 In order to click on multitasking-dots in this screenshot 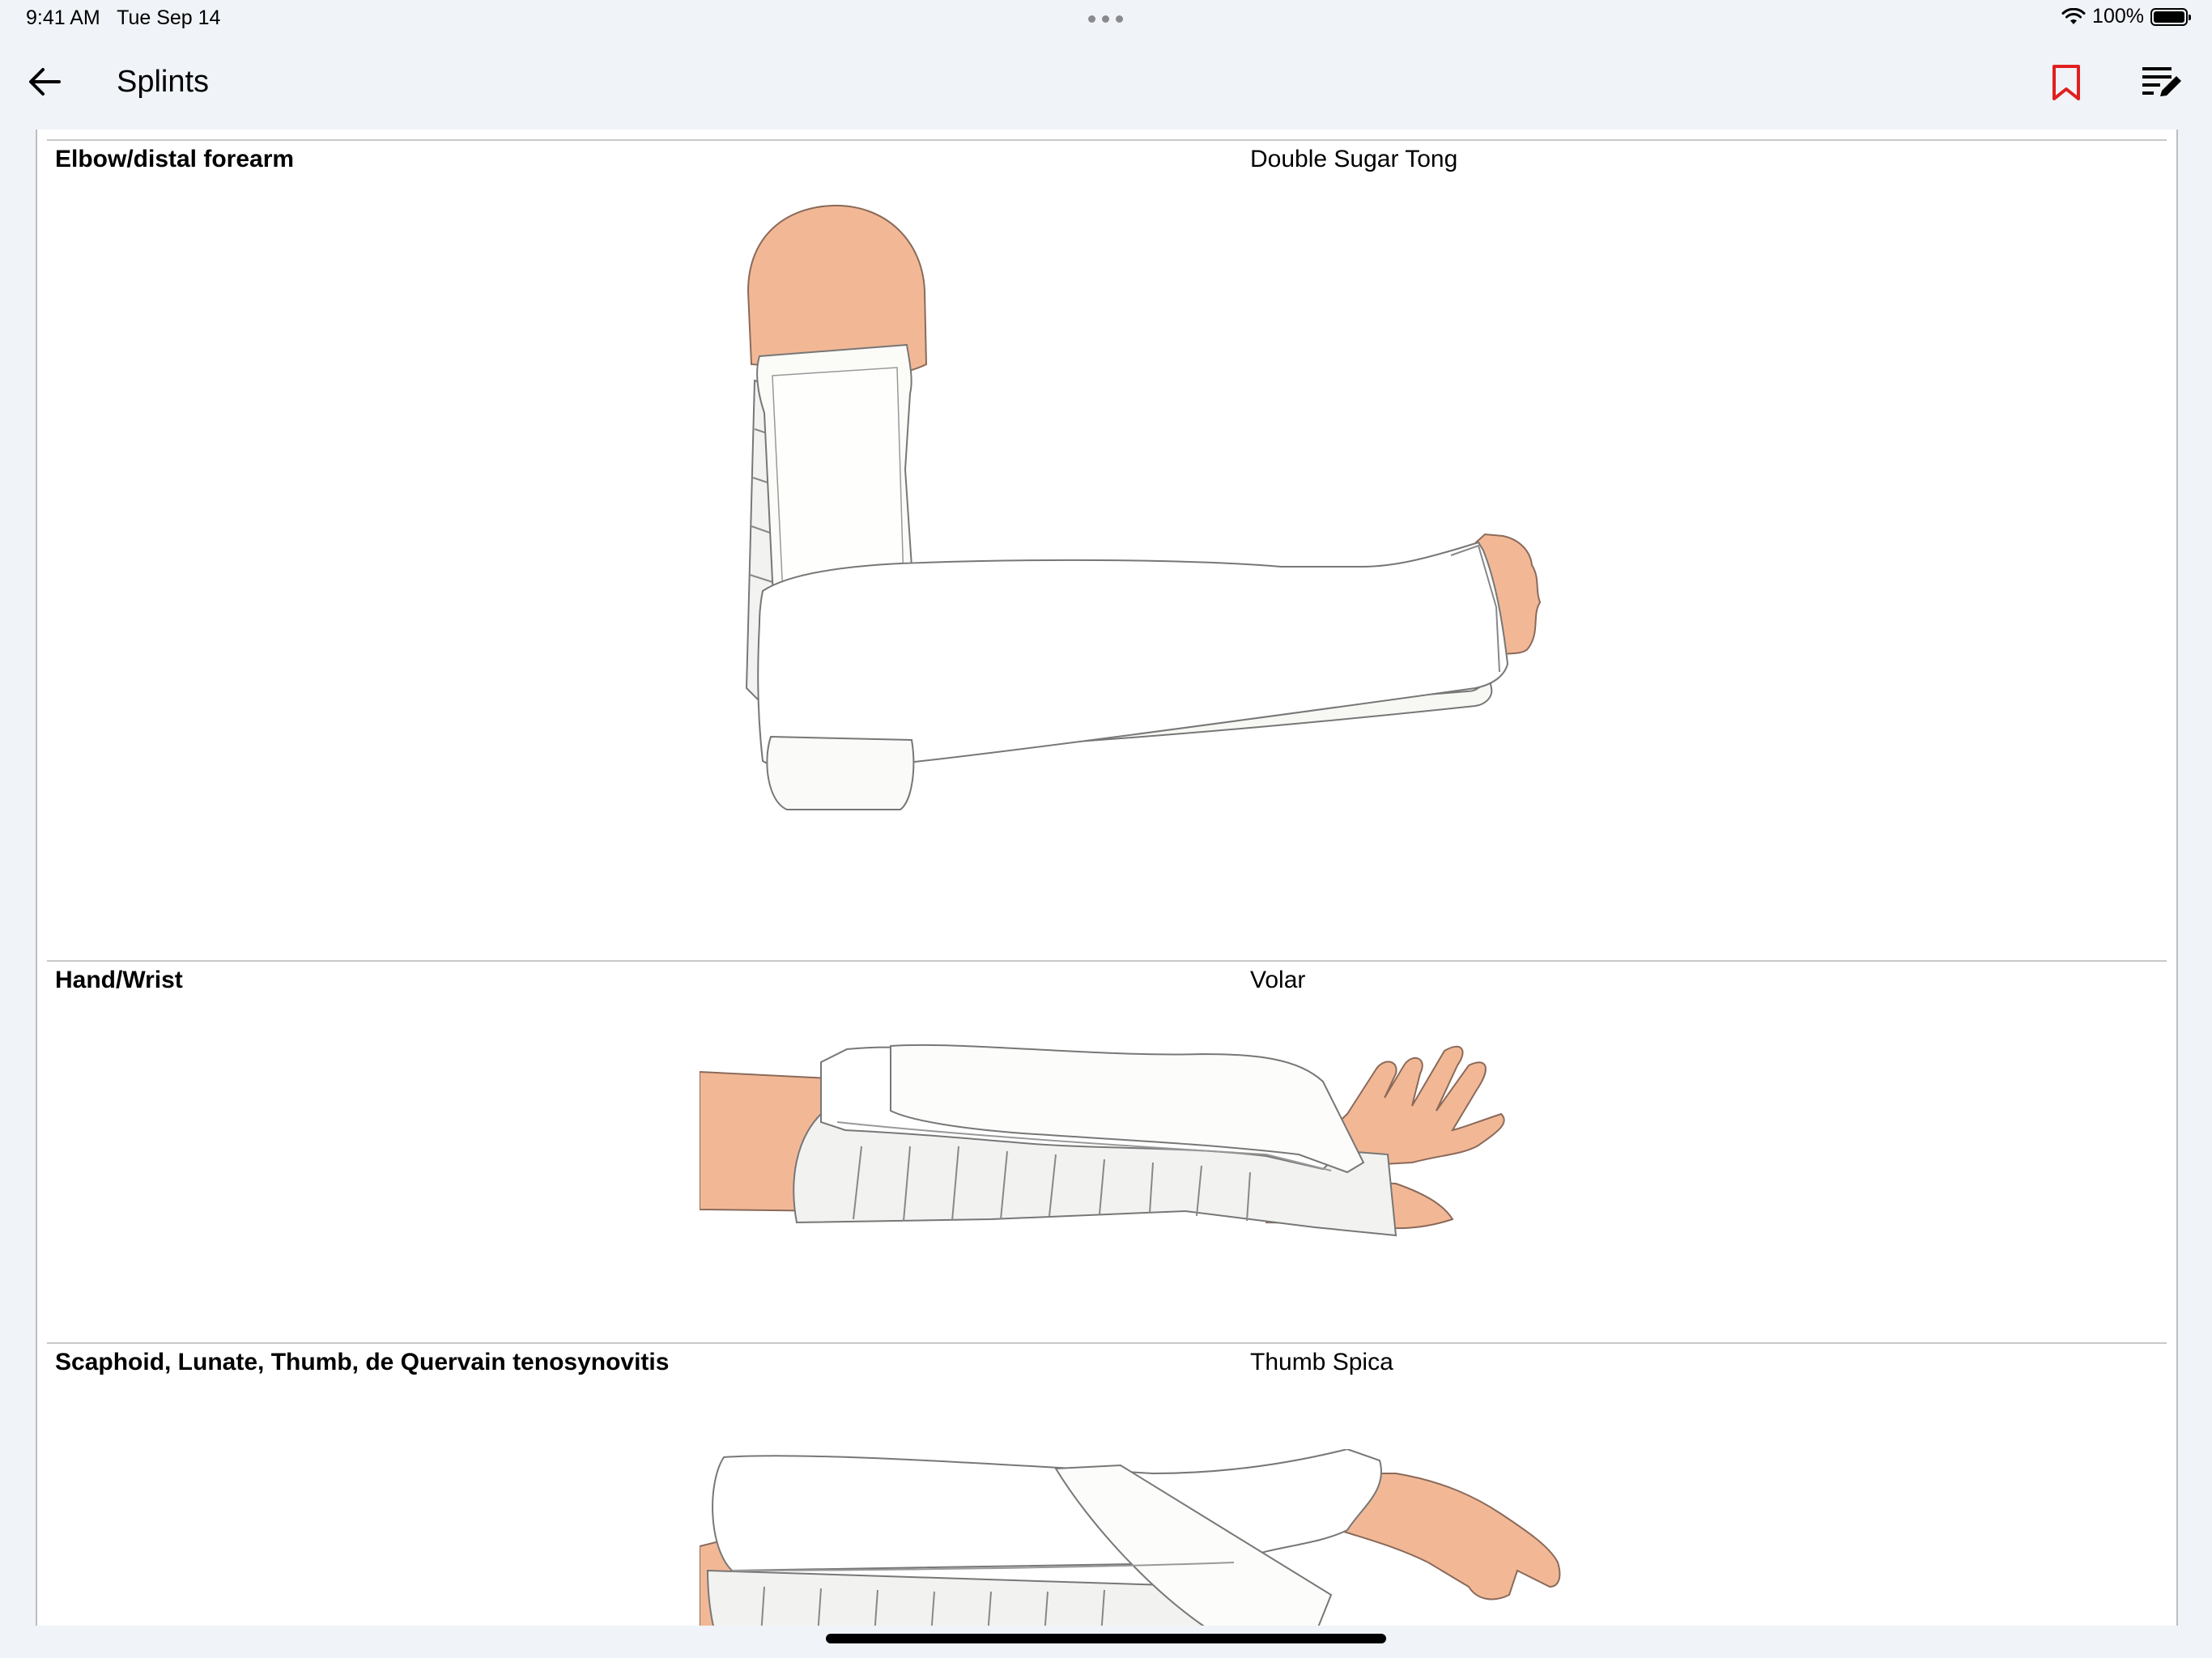, I will do `click(1105, 19)`.